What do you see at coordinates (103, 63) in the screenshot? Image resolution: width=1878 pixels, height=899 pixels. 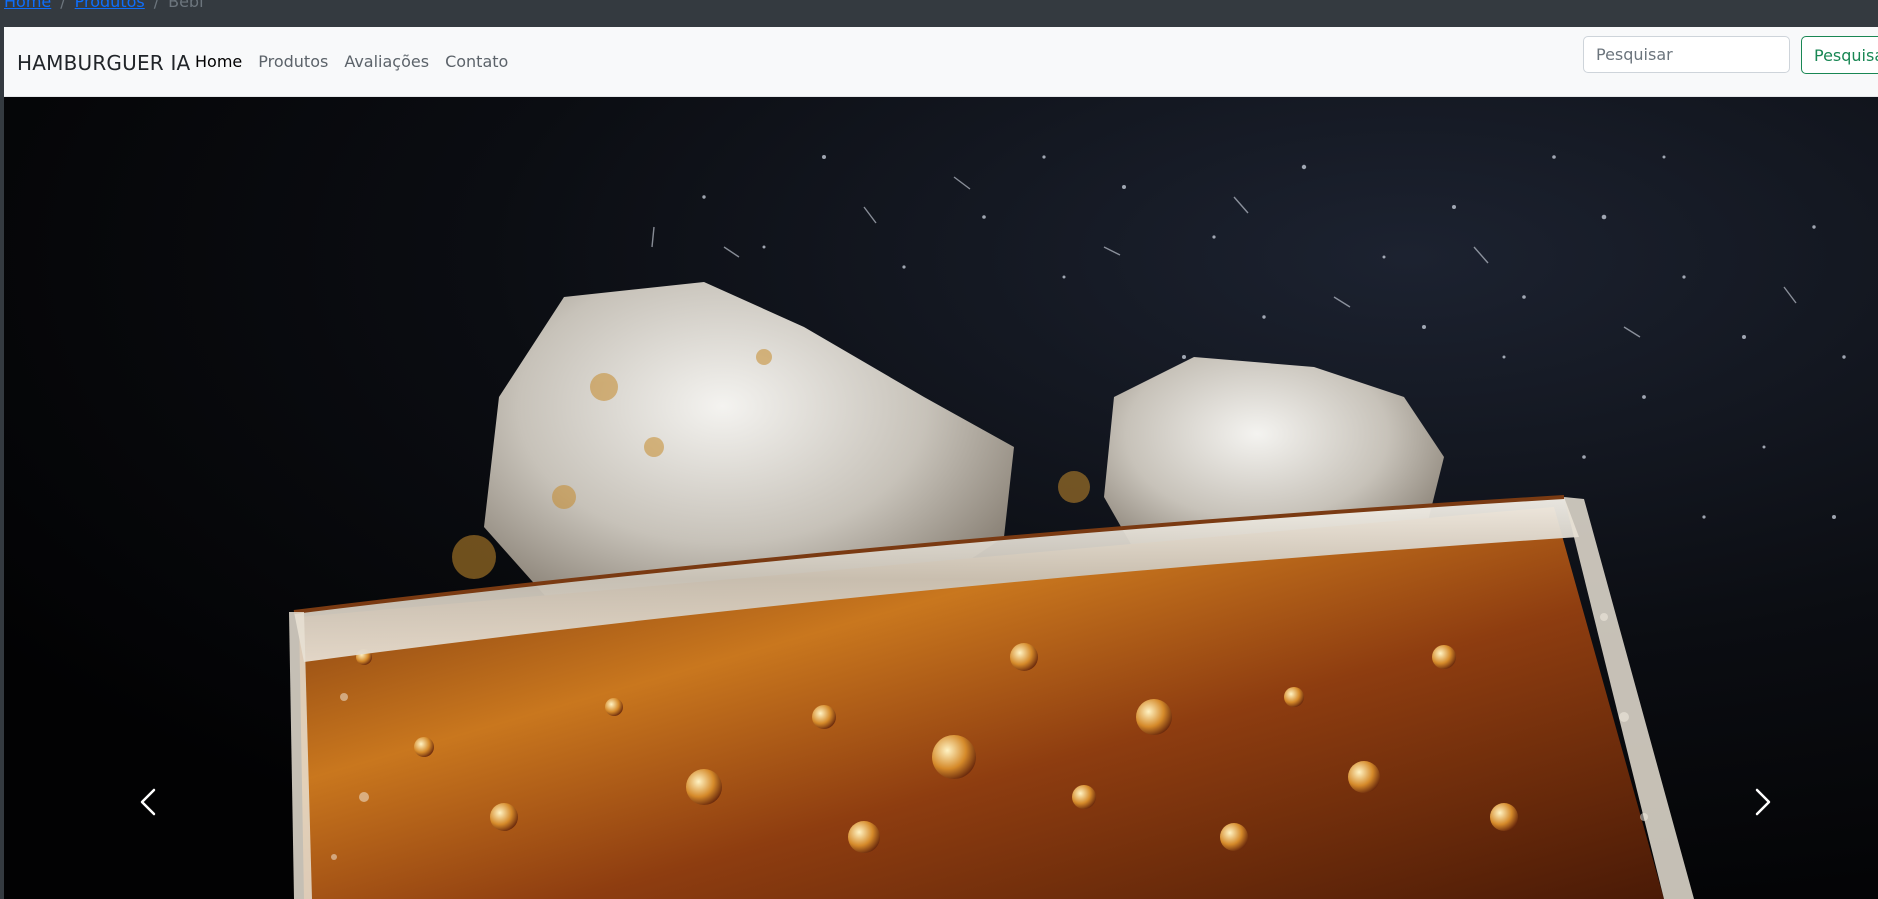 I see `brand-logo: HAMBURGUER IA` at bounding box center [103, 63].